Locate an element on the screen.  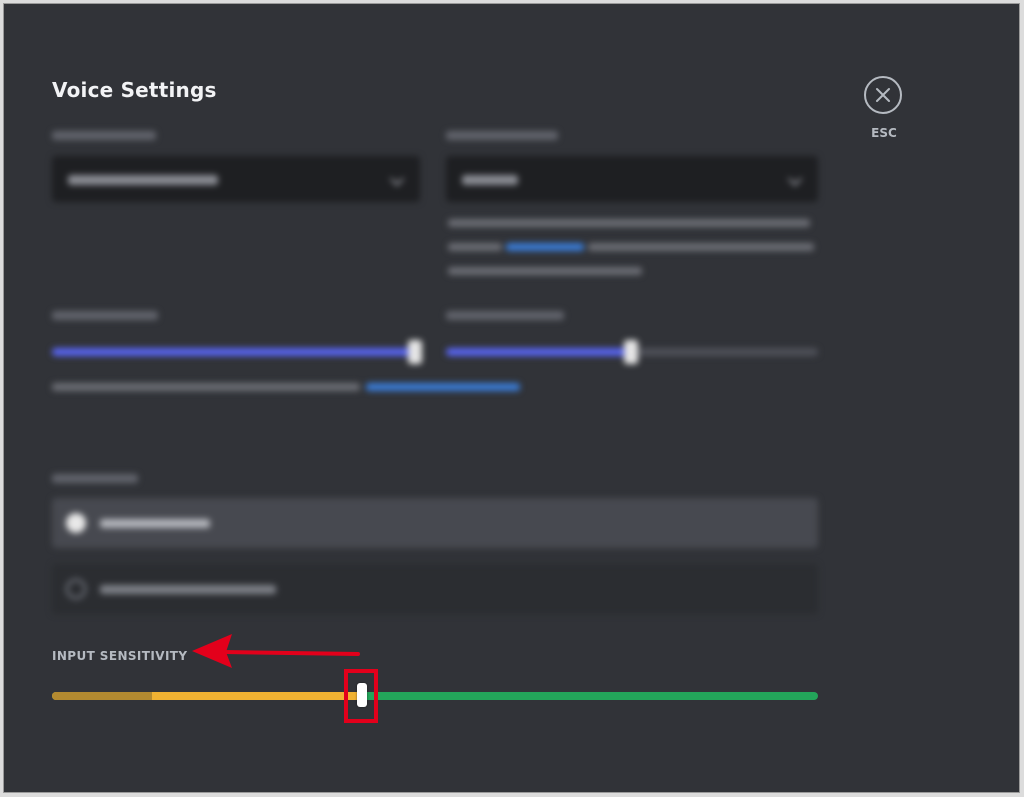
input-device-label is located at coordinates (104, 135).